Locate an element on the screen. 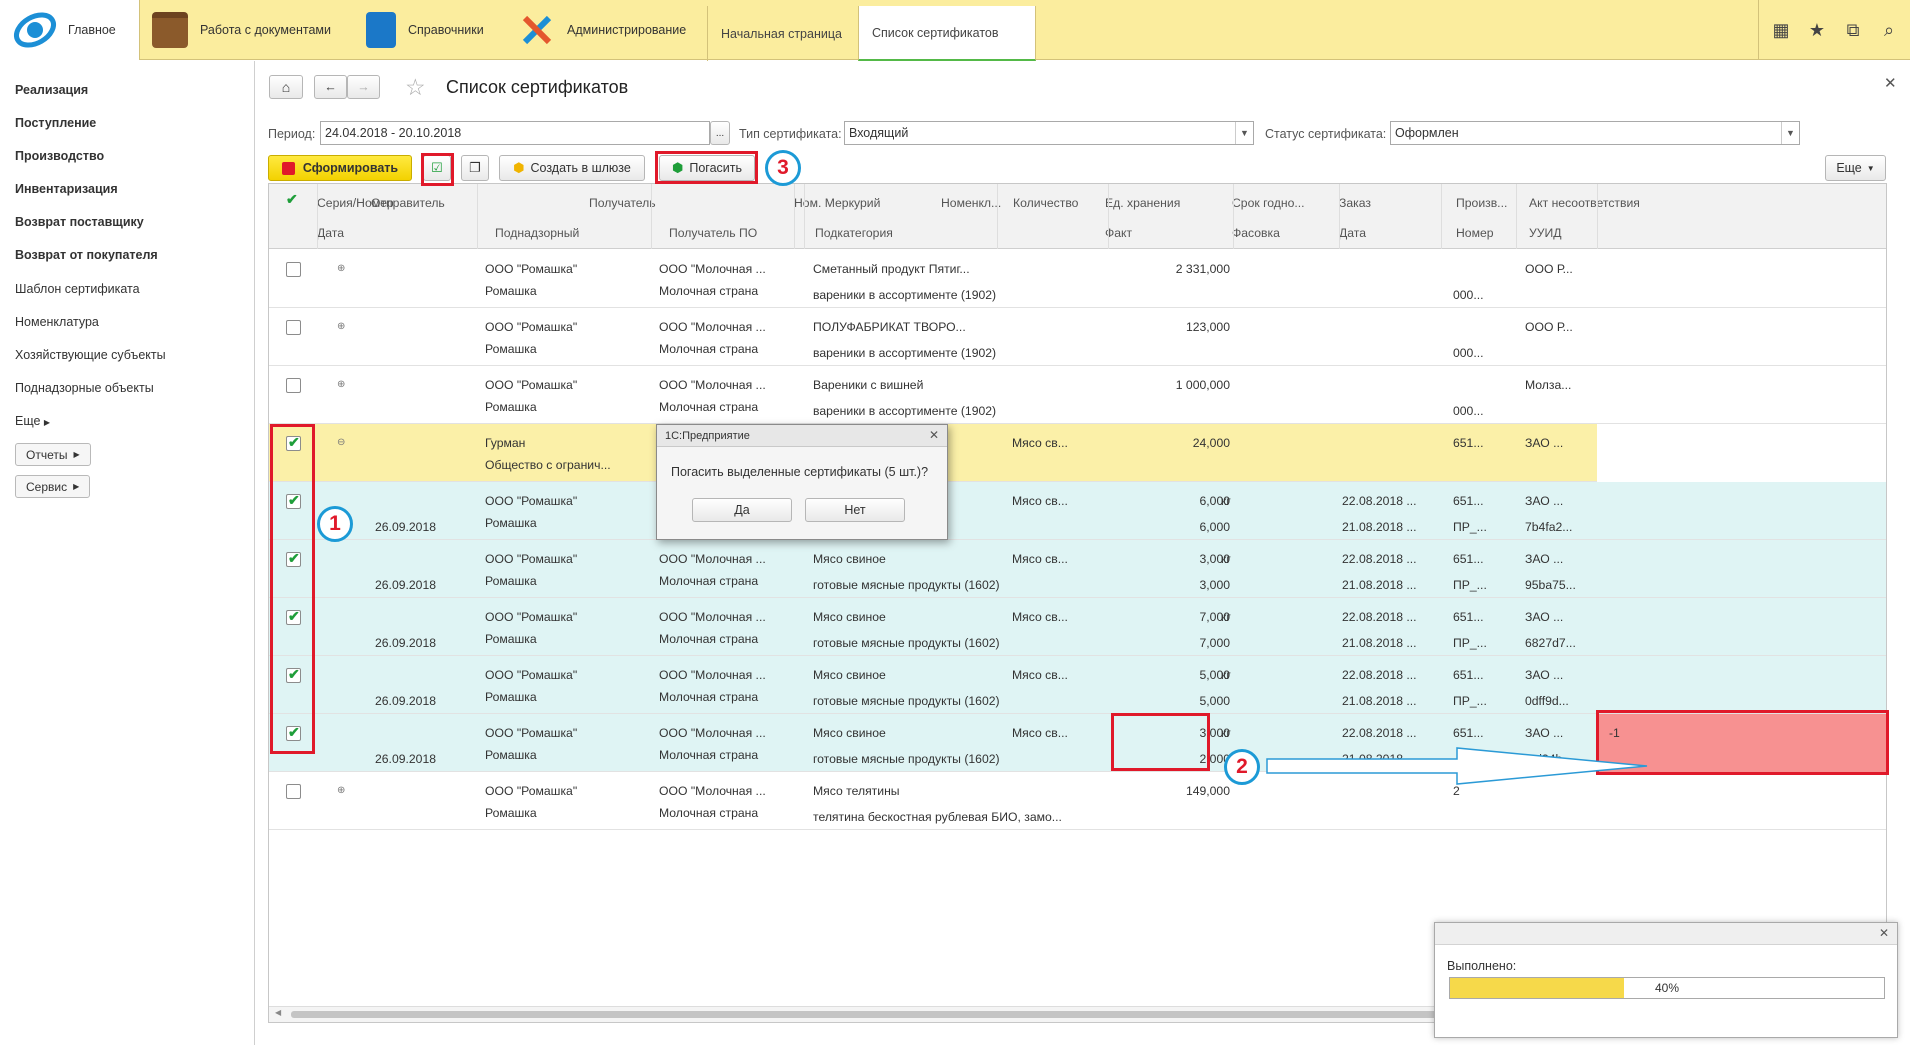 The image size is (1910, 1045). reports-button: Отчеты ▶ is located at coordinates (53, 454).